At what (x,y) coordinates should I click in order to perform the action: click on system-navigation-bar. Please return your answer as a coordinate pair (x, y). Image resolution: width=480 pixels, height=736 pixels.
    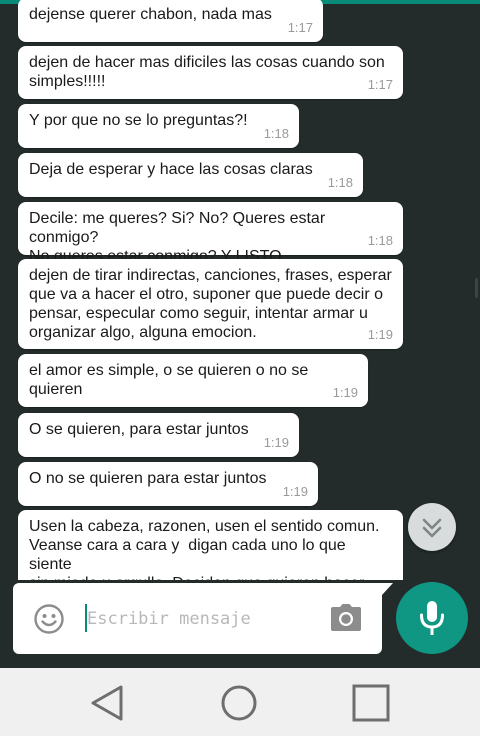
    Looking at the image, I should click on (240, 702).